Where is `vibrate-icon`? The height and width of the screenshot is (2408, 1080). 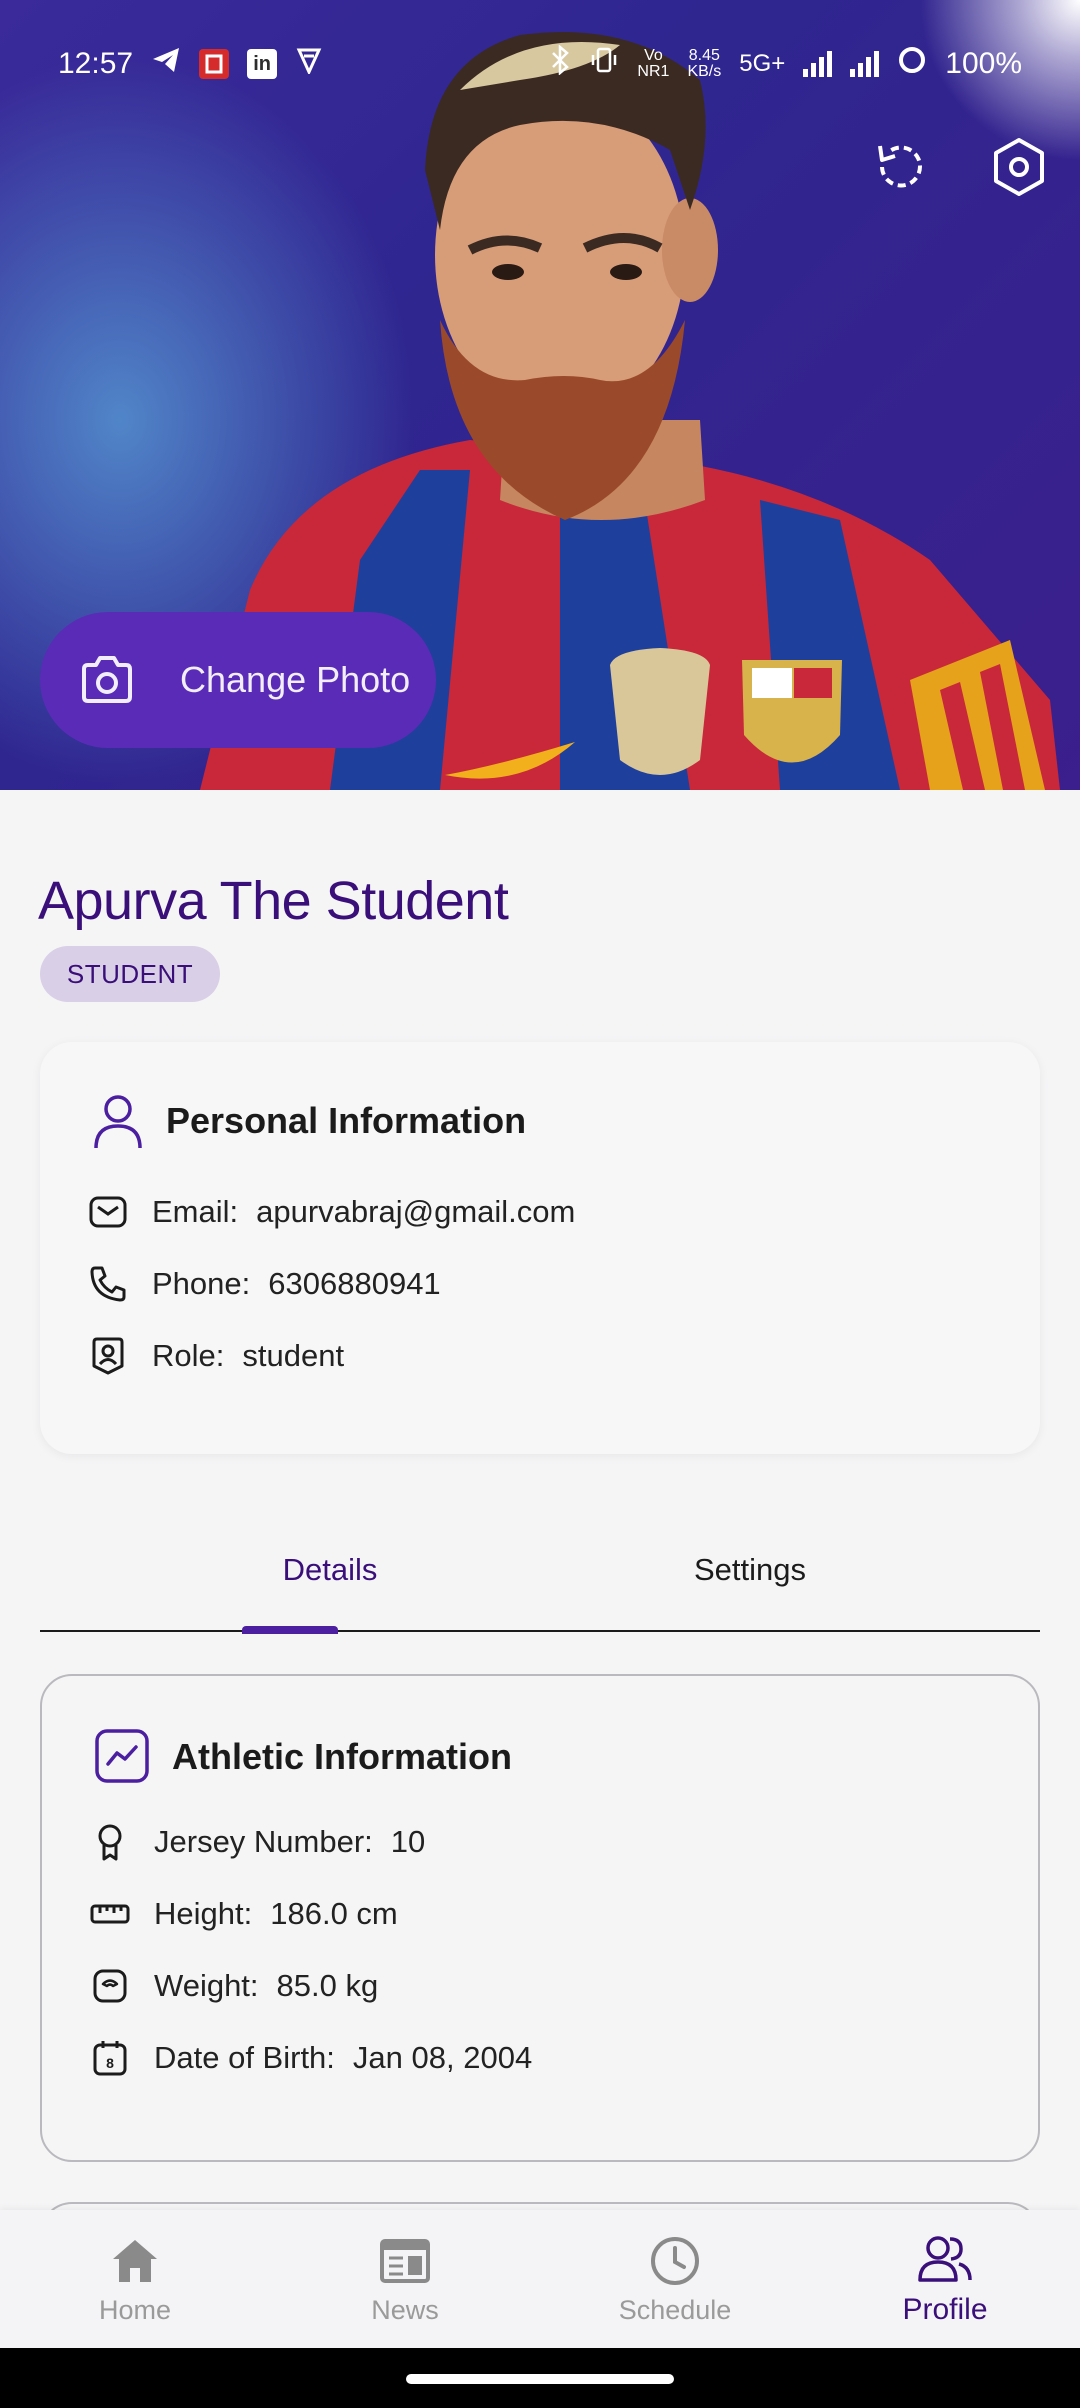
vibrate-icon is located at coordinates (604, 64).